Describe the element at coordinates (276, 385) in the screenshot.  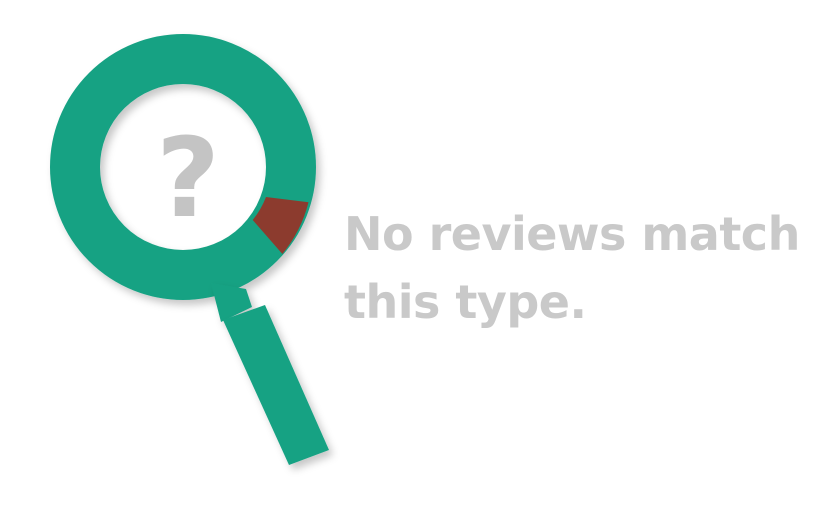
I see `magnifying-glass-handle` at that location.